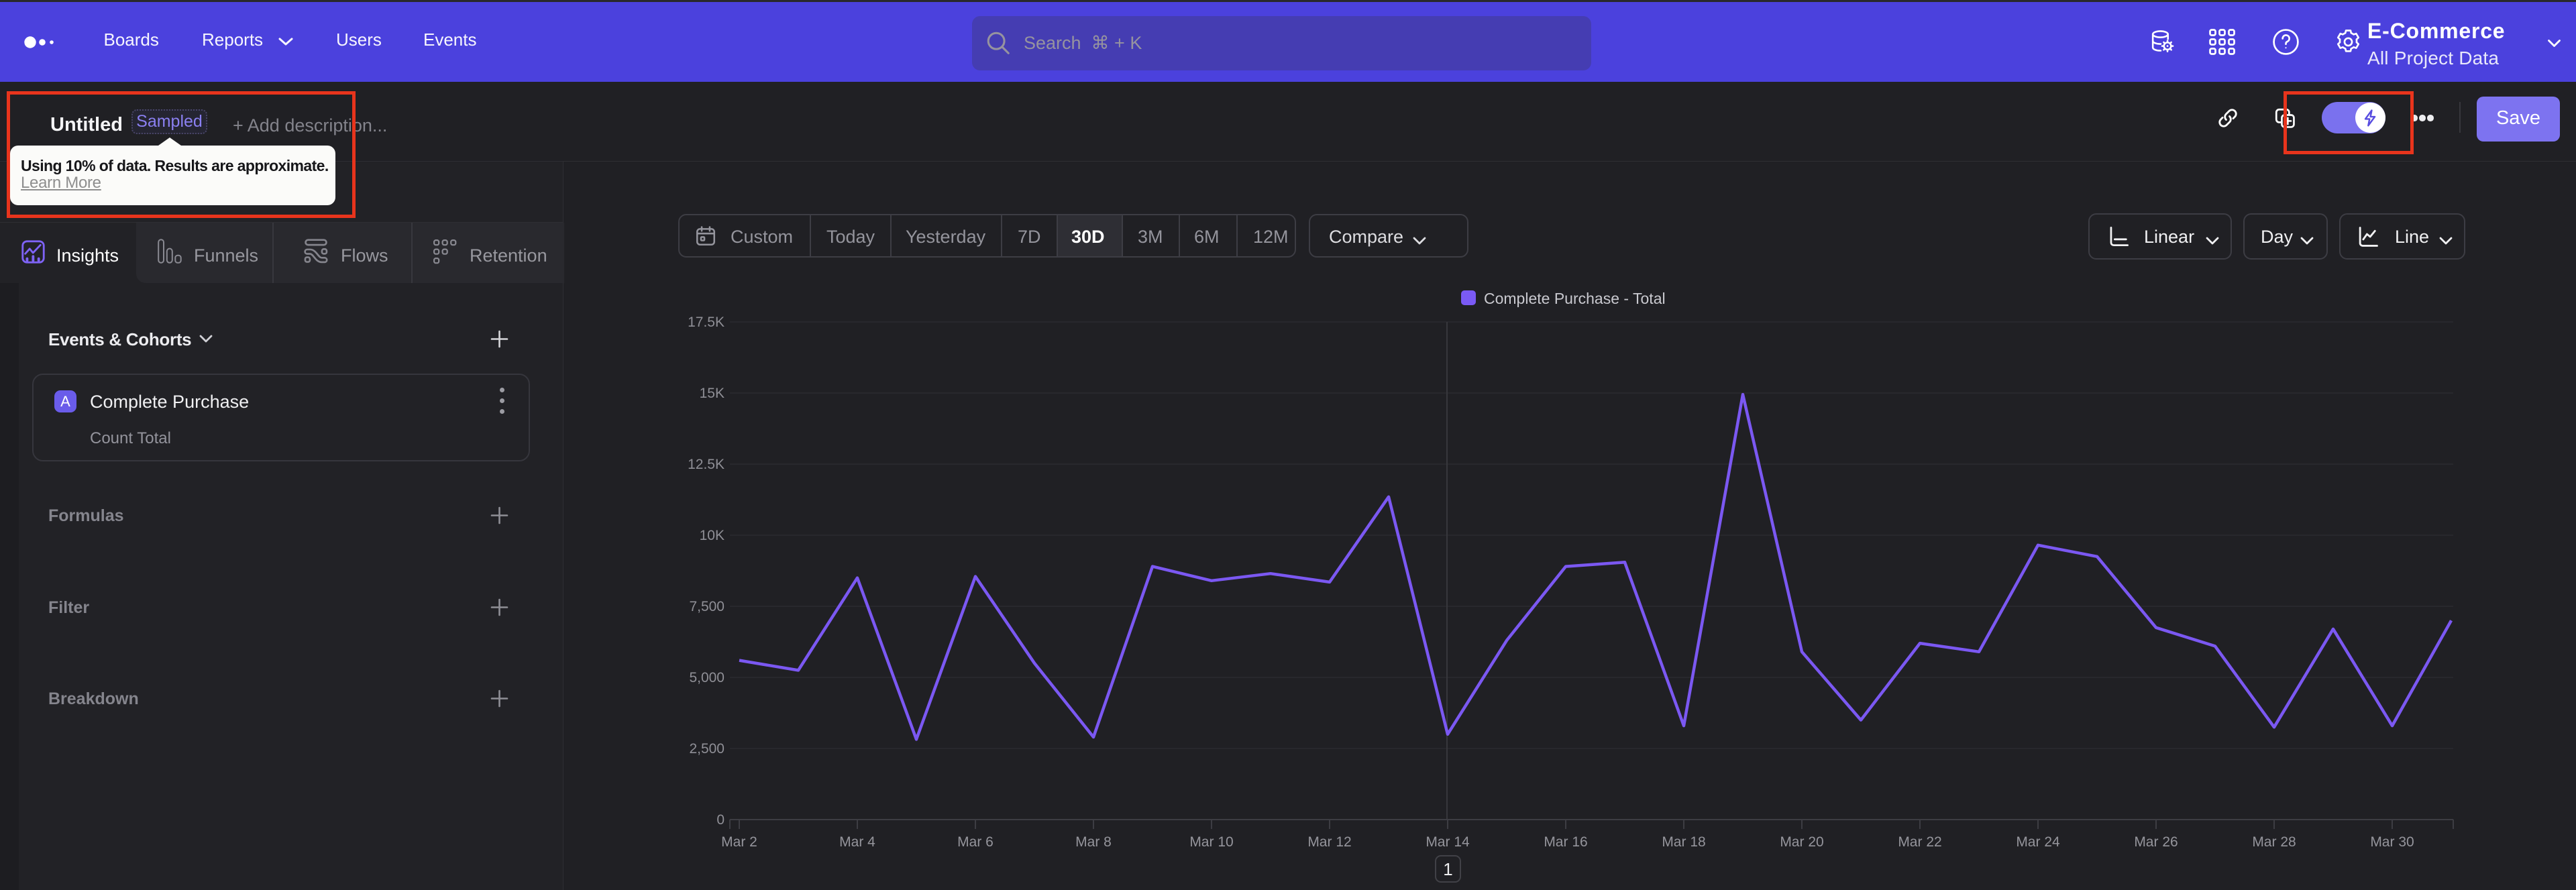 The width and height of the screenshot is (2576, 890). What do you see at coordinates (712, 393) in the screenshot?
I see `svg-text: 15K` at bounding box center [712, 393].